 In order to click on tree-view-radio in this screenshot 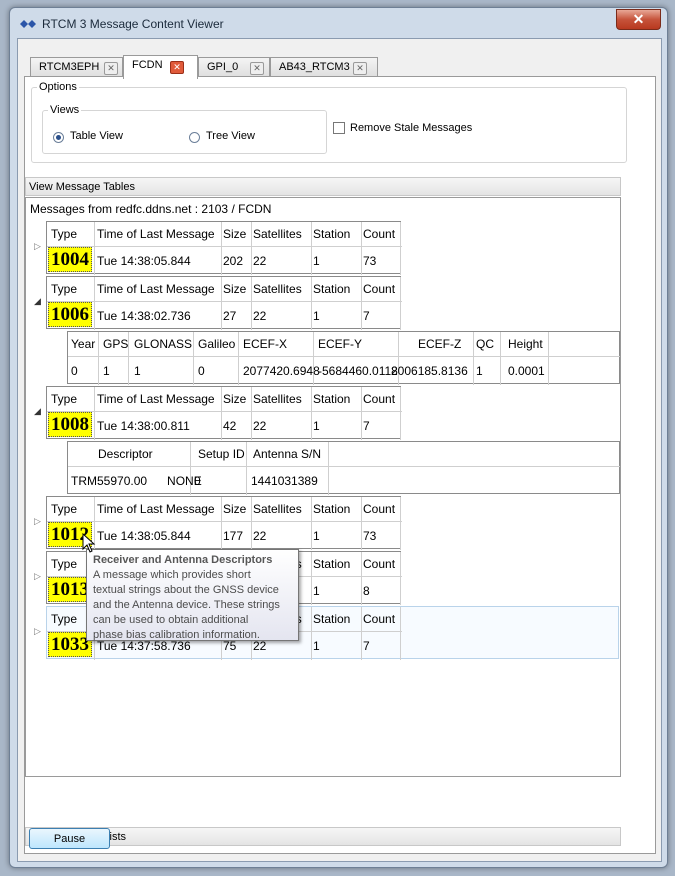, I will do `click(194, 137)`.